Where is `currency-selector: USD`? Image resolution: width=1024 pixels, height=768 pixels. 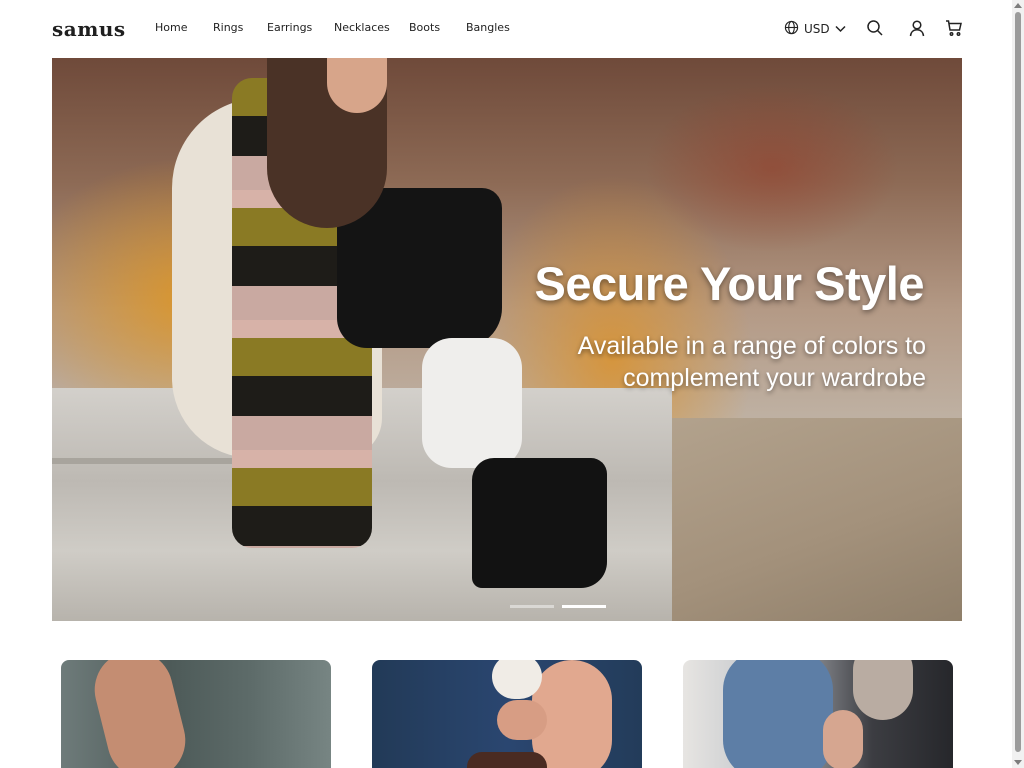 currency-selector: USD is located at coordinates (815, 29).